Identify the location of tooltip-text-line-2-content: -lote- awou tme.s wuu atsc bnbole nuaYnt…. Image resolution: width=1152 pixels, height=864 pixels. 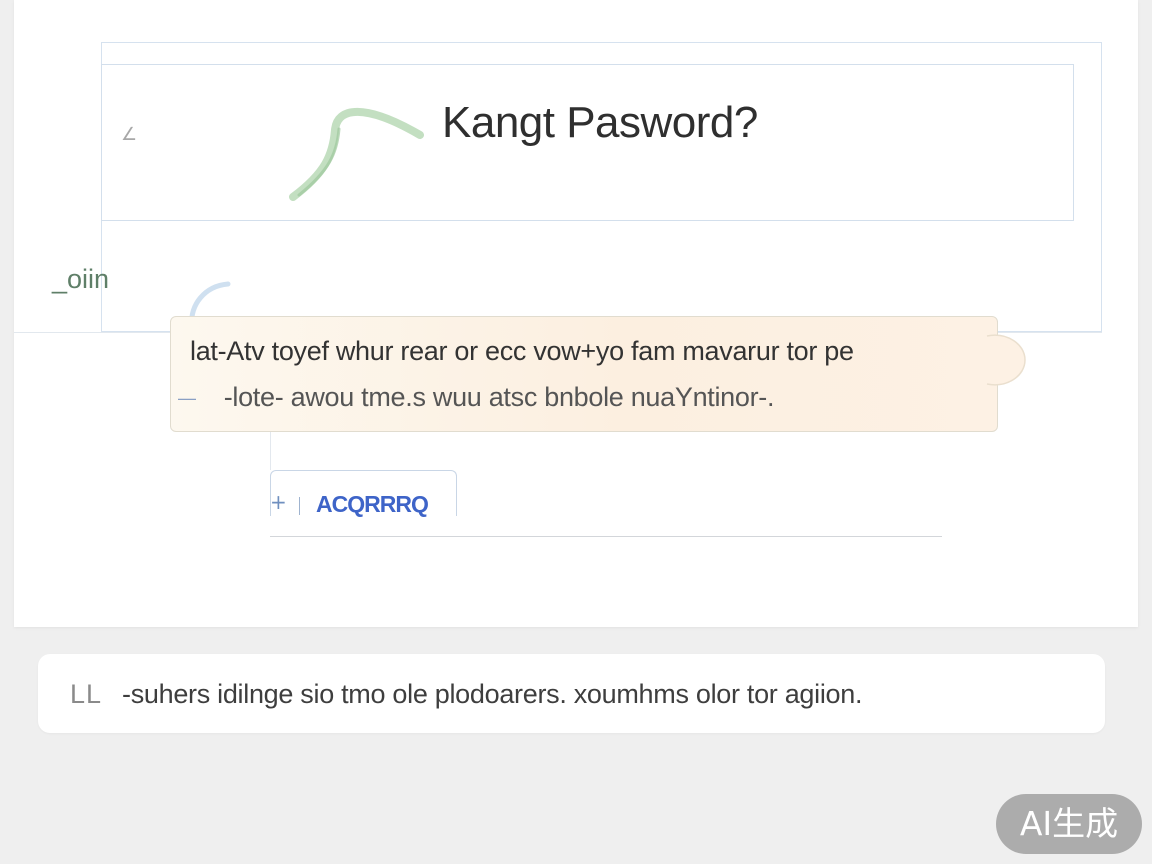
(499, 397).